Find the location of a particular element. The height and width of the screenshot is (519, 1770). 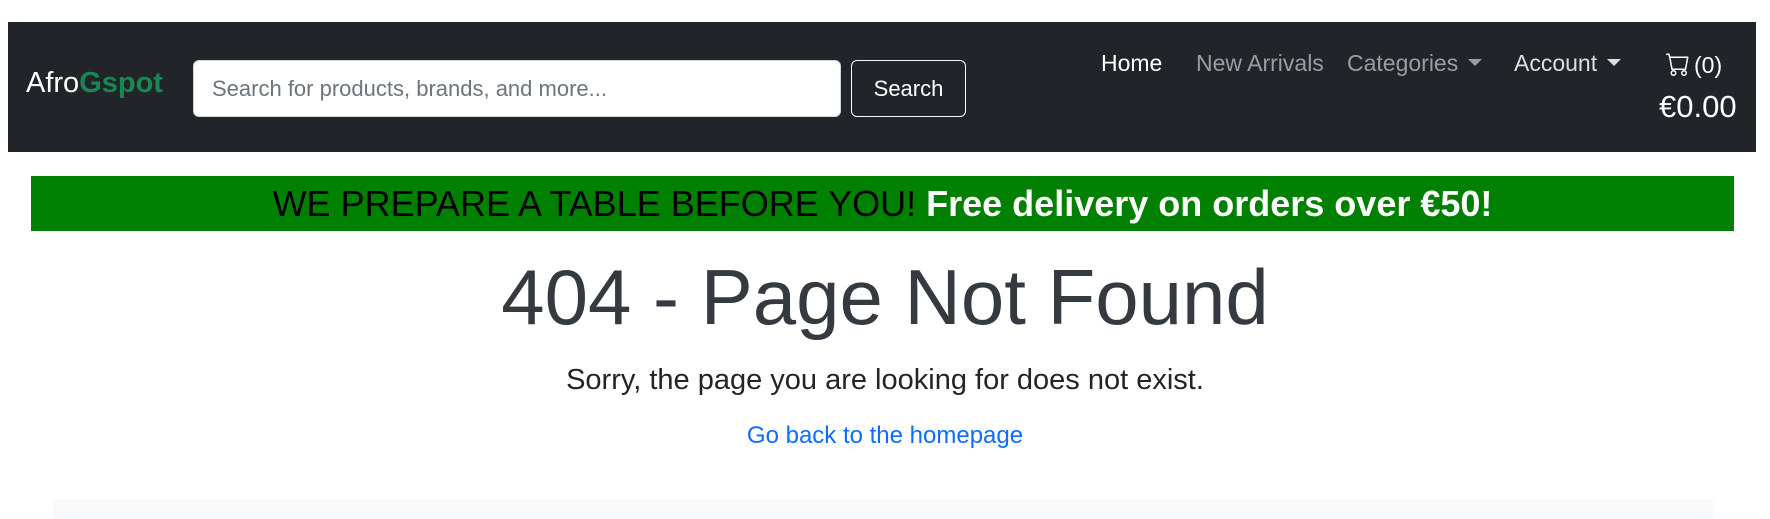

homepage-link: Go back to the homepage is located at coordinates (885, 436).